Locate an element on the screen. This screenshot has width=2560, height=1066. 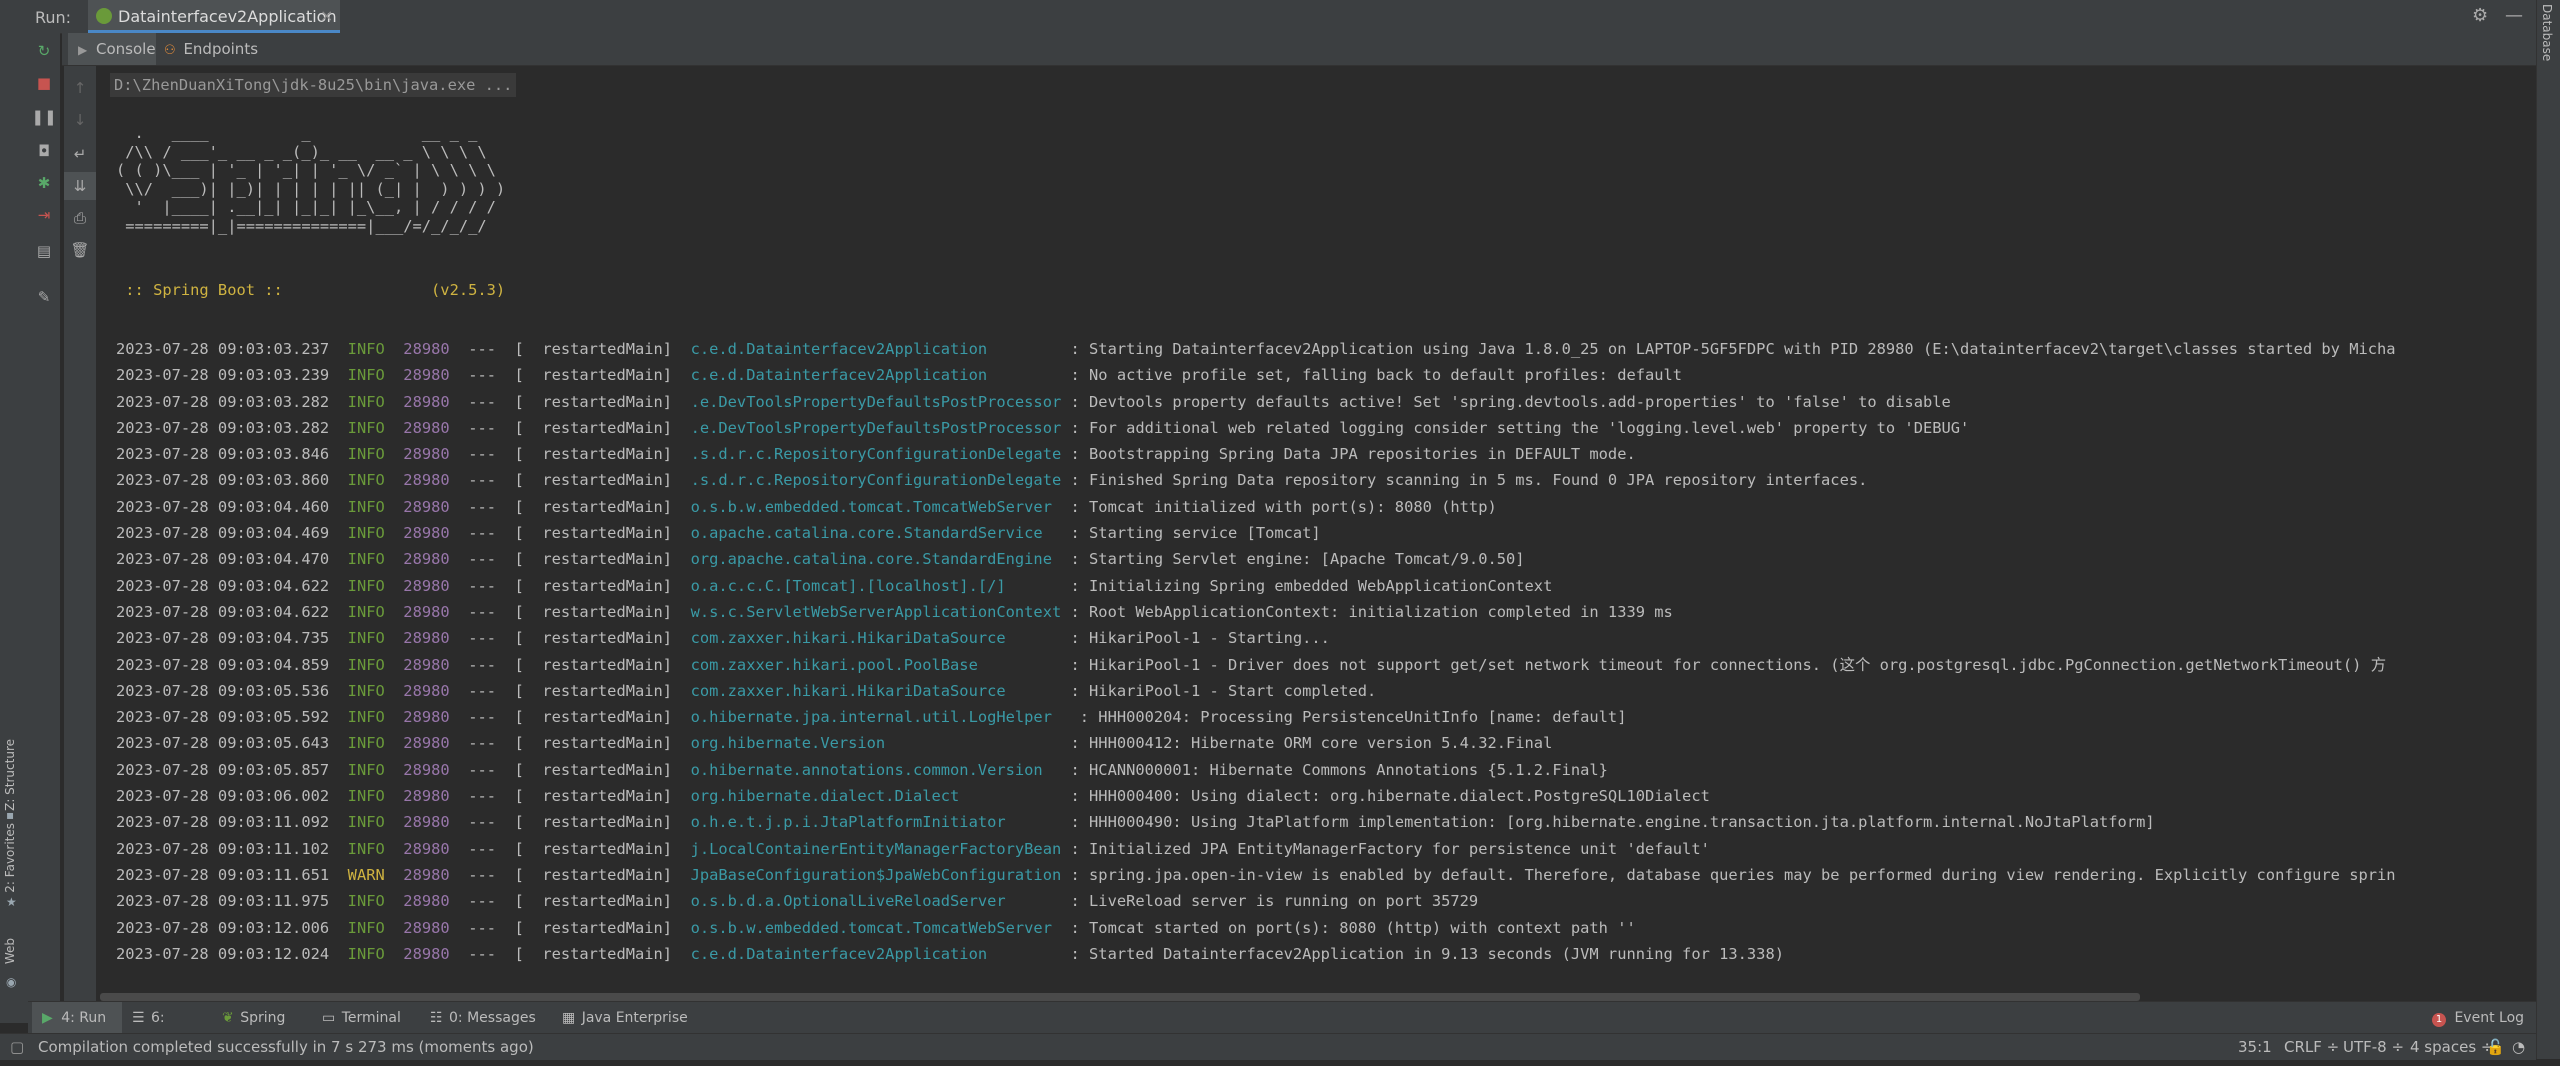
scroll-to-end-icon: ⇊ is located at coordinates (80, 186).